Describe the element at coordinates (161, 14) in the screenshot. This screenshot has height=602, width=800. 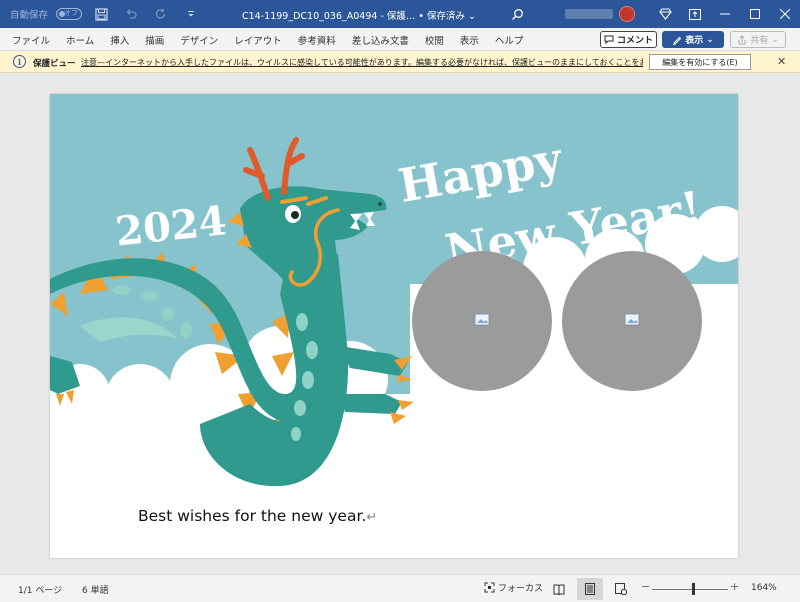
I see `redo-icon` at that location.